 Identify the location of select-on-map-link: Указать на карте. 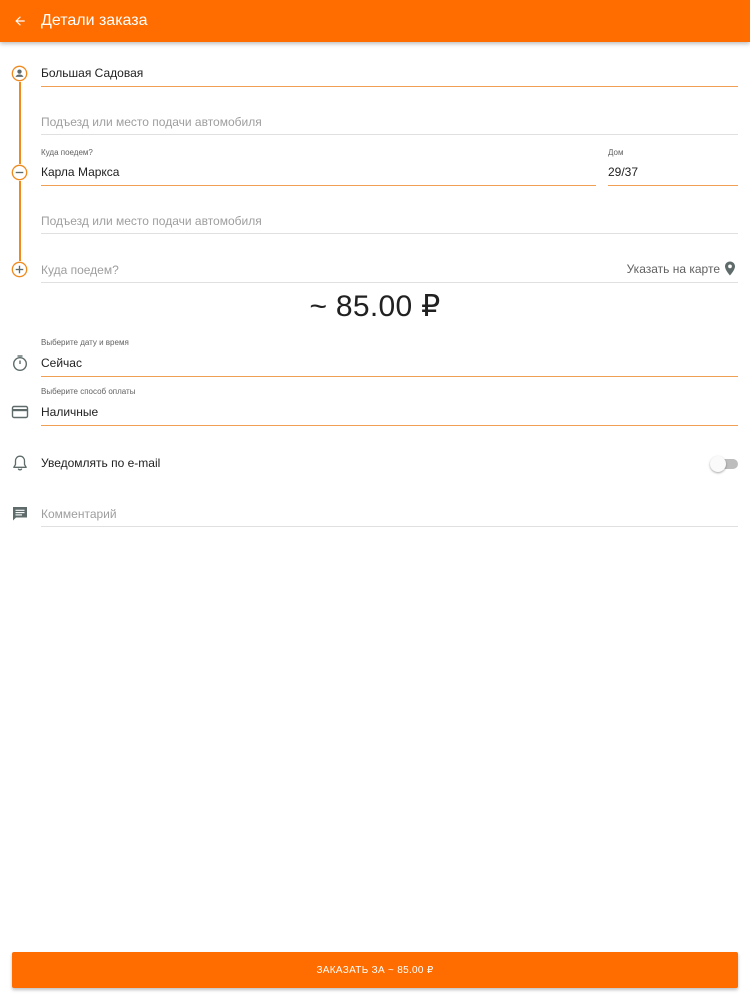
(681, 268).